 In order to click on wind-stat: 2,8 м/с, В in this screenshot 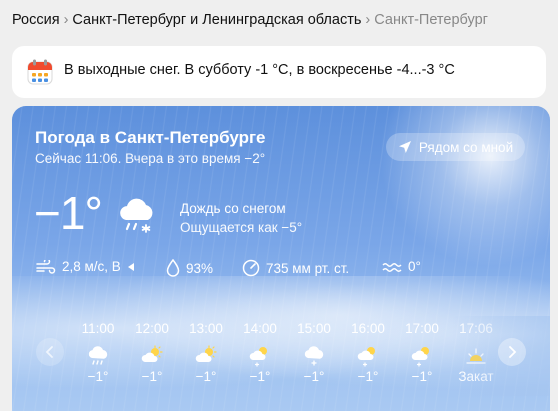, I will do `click(85, 266)`.